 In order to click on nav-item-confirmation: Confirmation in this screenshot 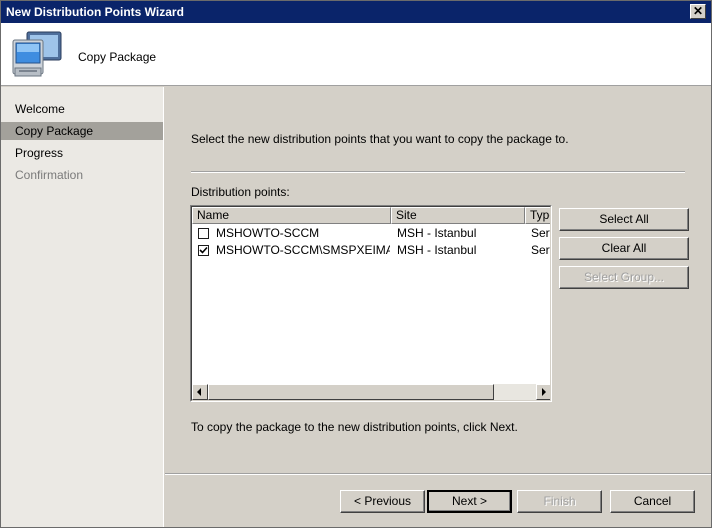, I will do `click(49, 175)`.